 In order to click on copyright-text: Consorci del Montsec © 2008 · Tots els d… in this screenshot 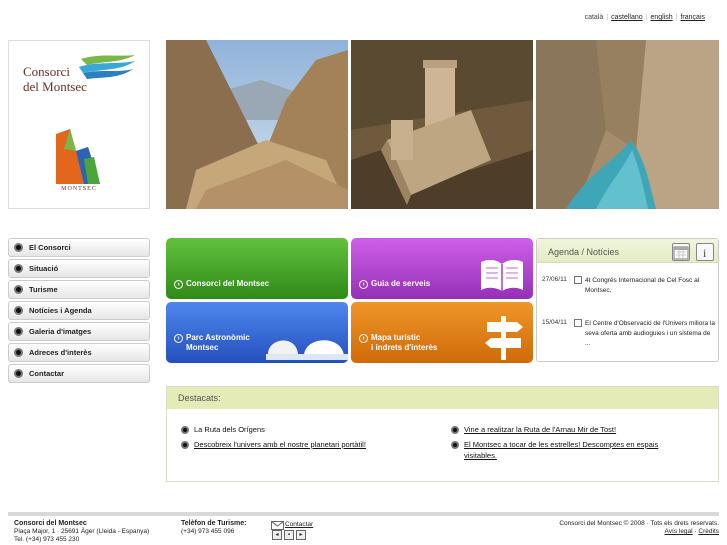, I will do `click(639, 523)`.